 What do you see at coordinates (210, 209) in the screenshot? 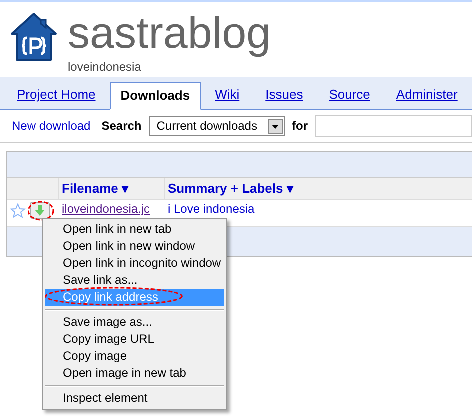
I see `summary-link: i Love indonesia` at bounding box center [210, 209].